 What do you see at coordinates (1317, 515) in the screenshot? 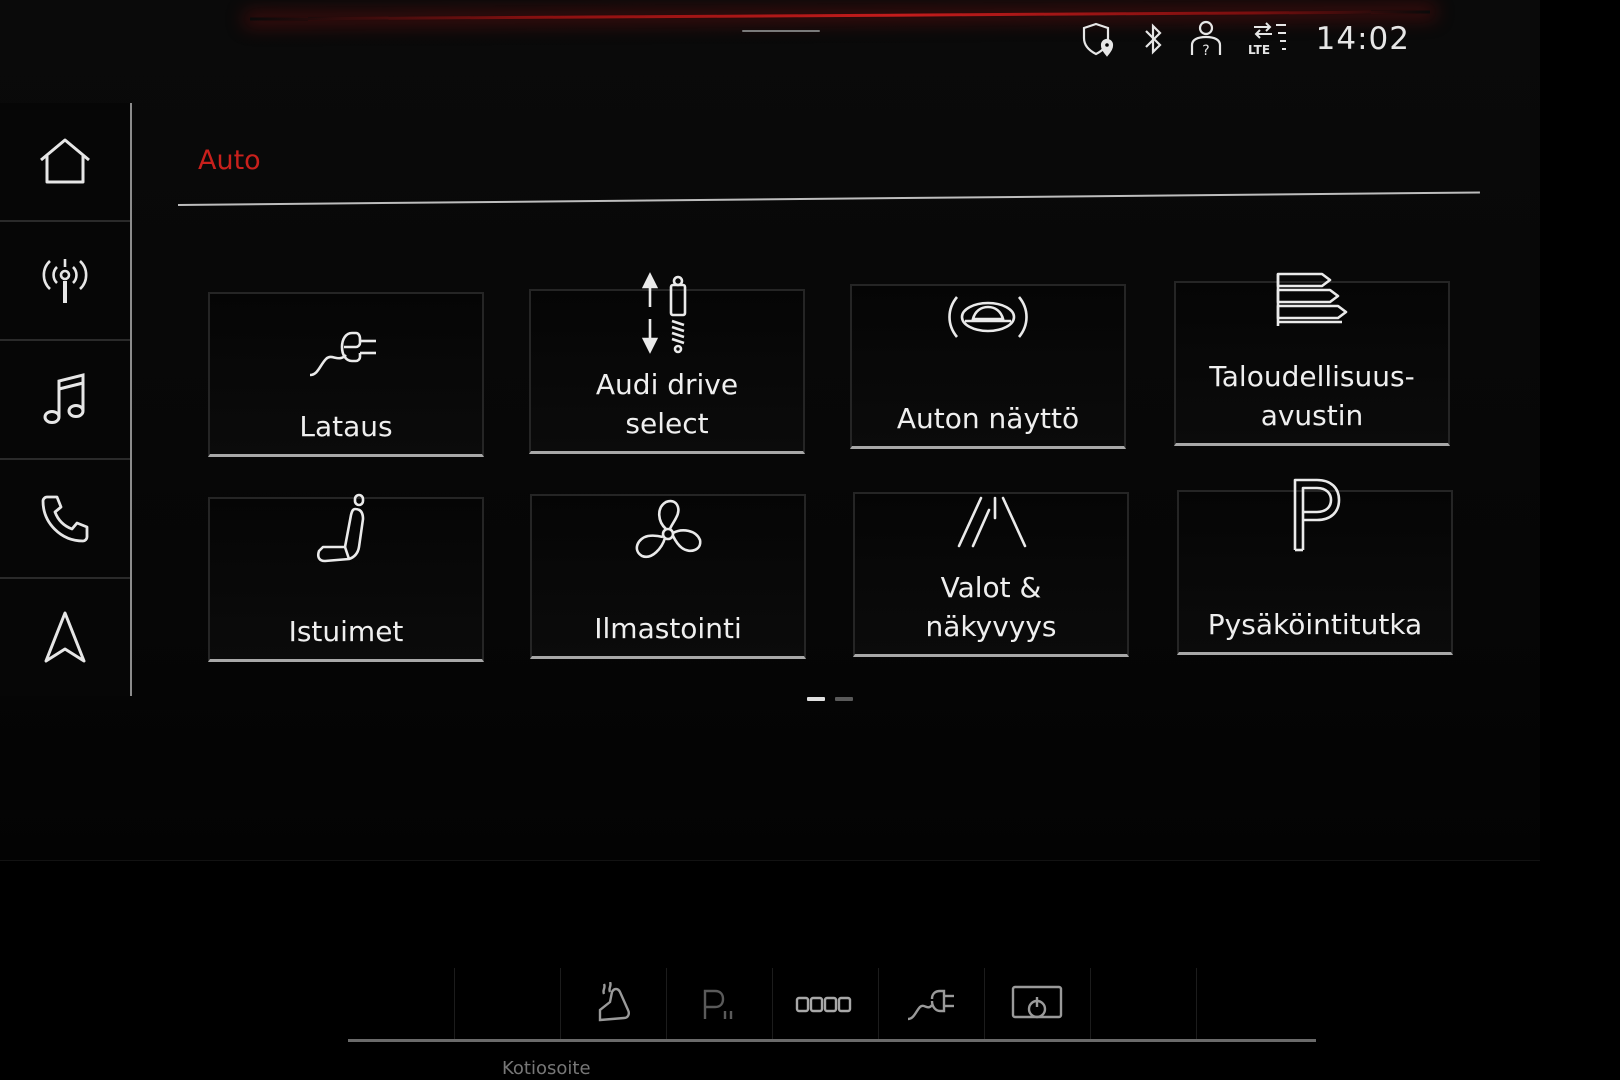
I see `parking-icon` at bounding box center [1317, 515].